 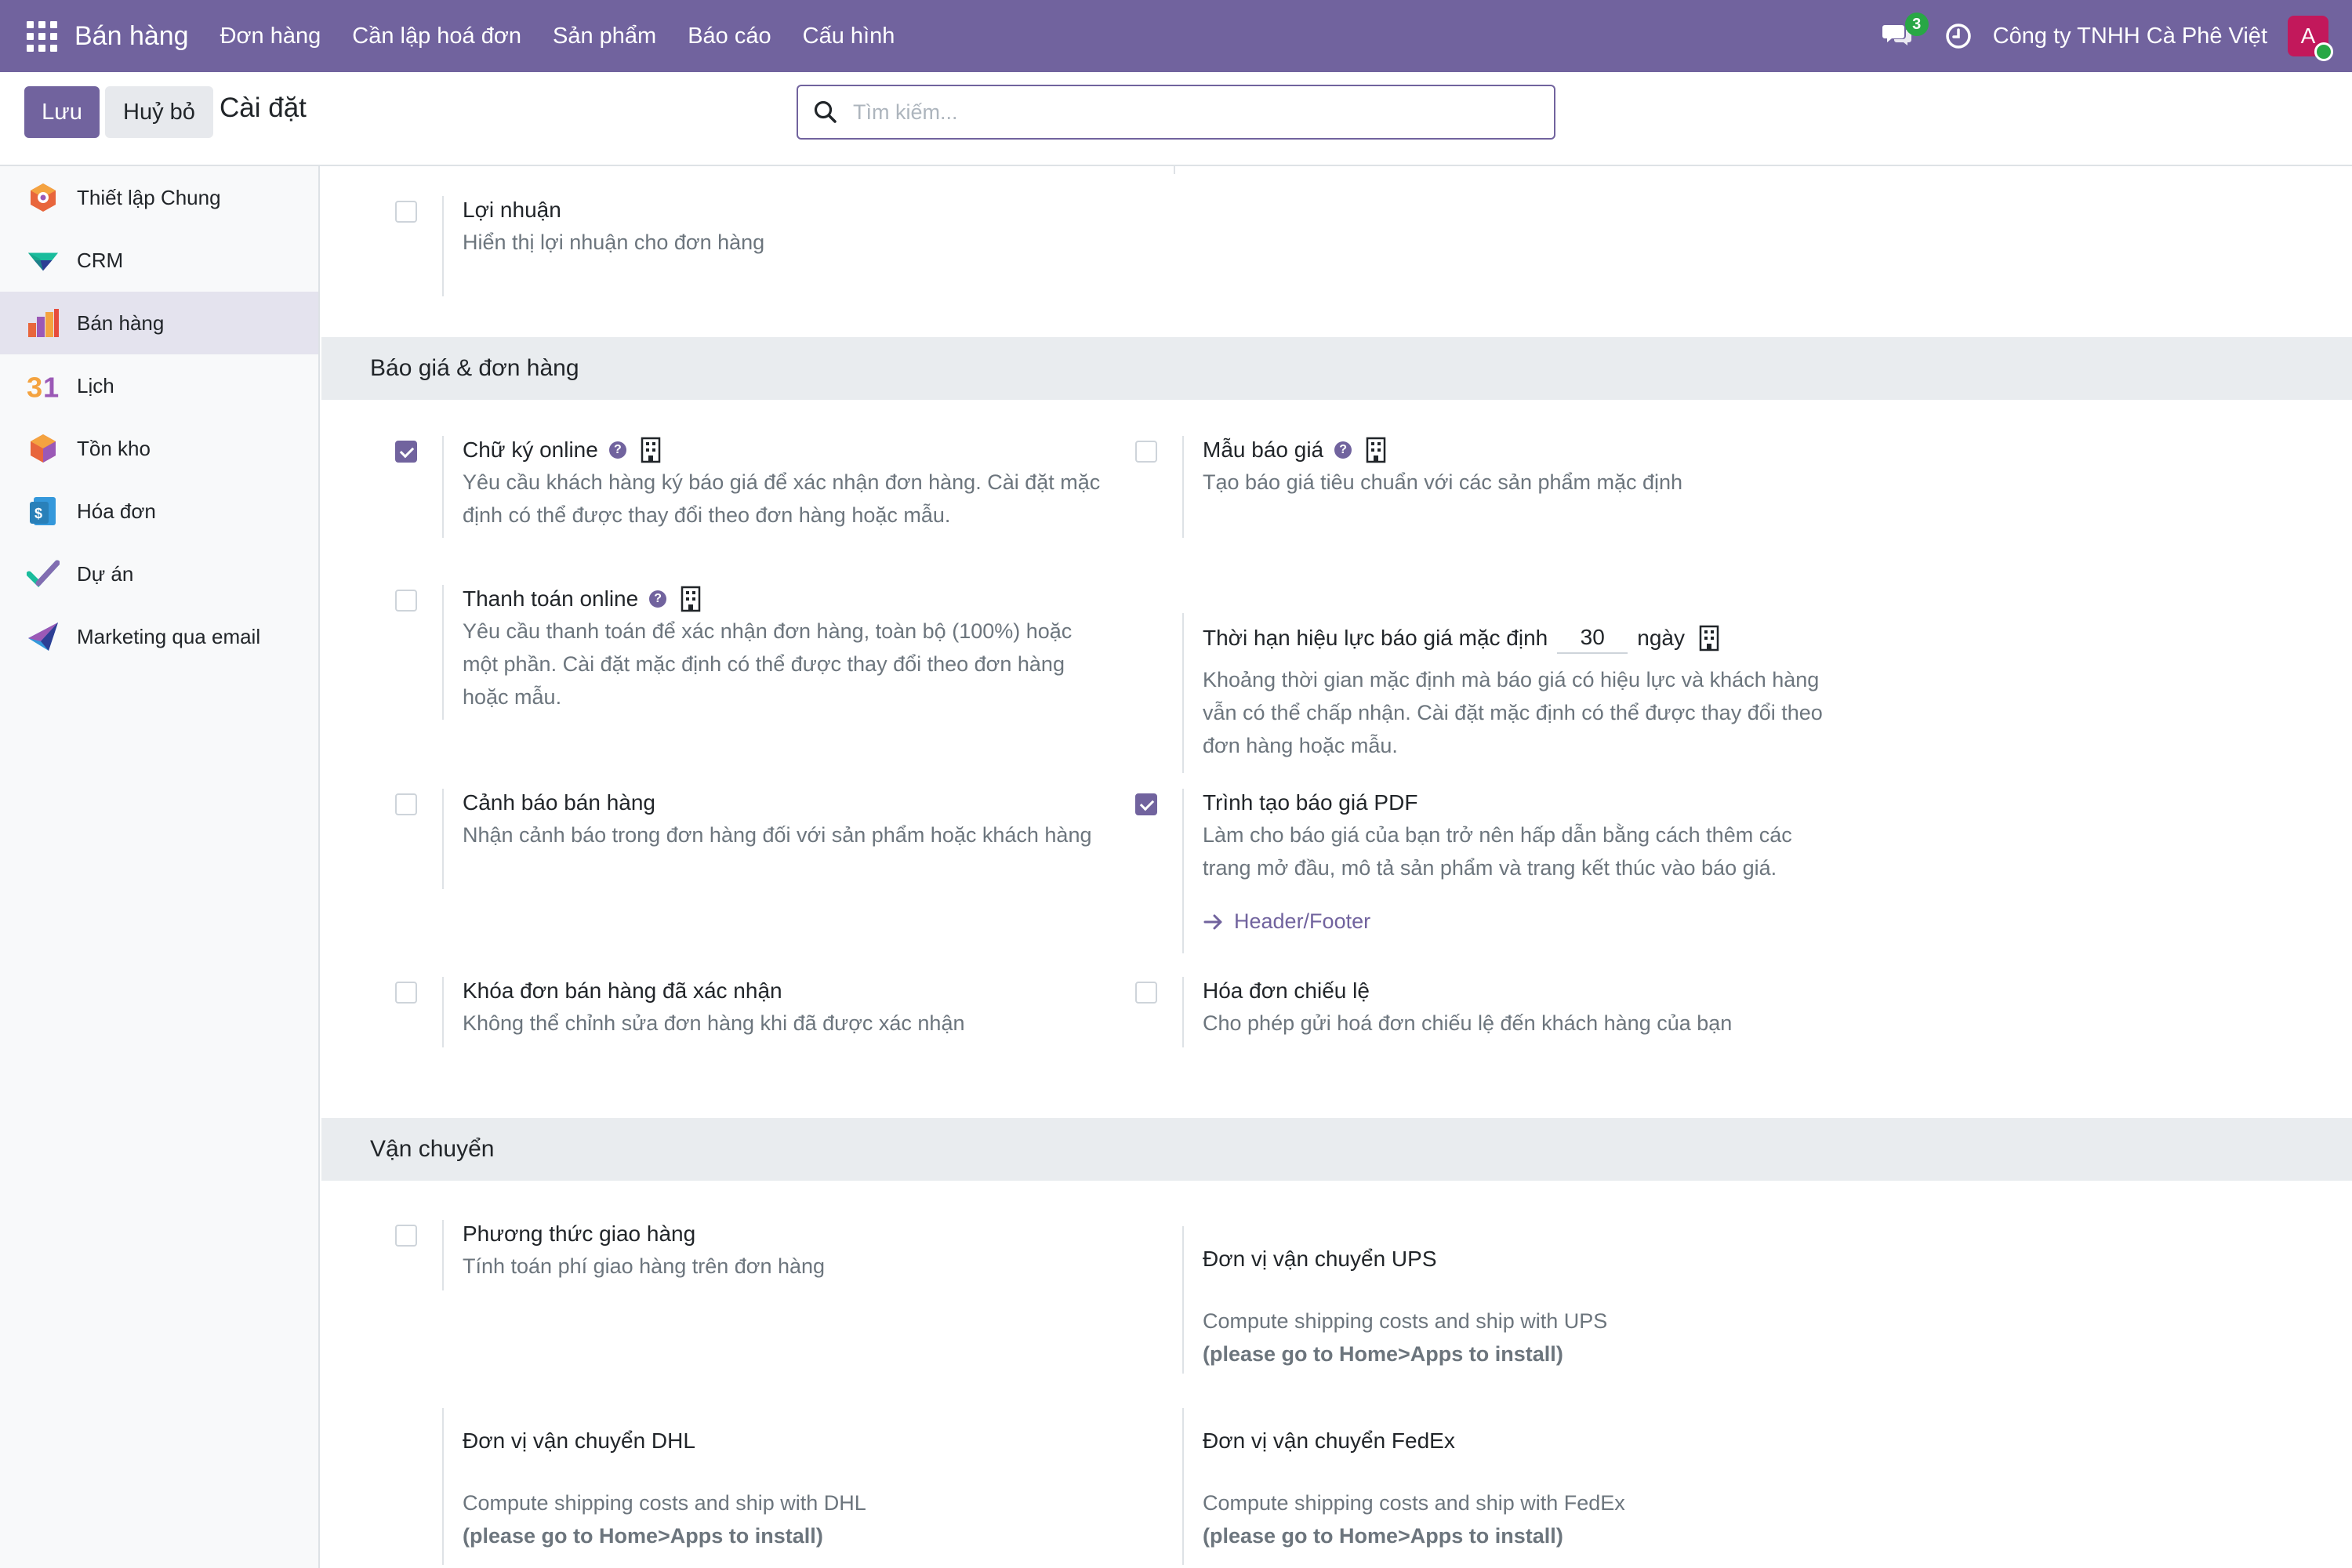 I want to click on arrow-right-icon, so click(x=1212, y=922).